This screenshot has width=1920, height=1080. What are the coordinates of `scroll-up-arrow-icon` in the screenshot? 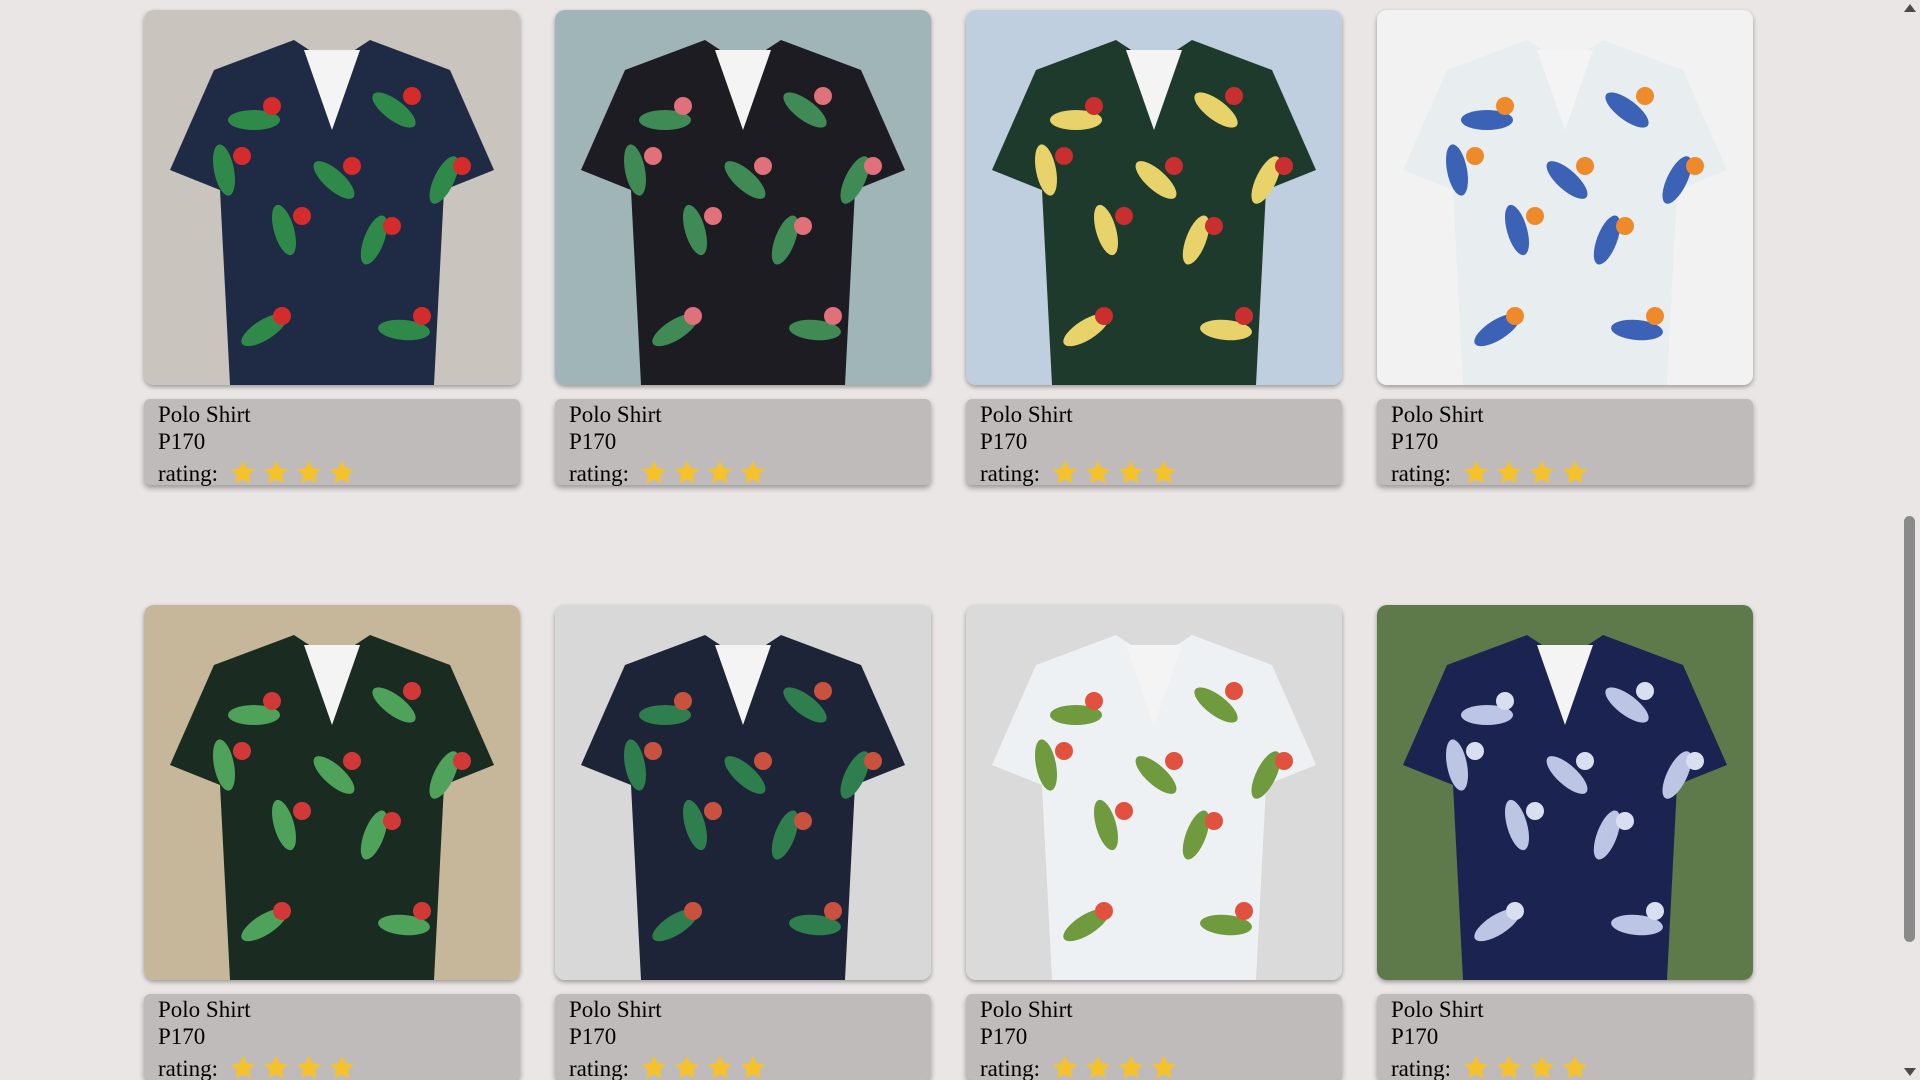 It's located at (1910, 8).